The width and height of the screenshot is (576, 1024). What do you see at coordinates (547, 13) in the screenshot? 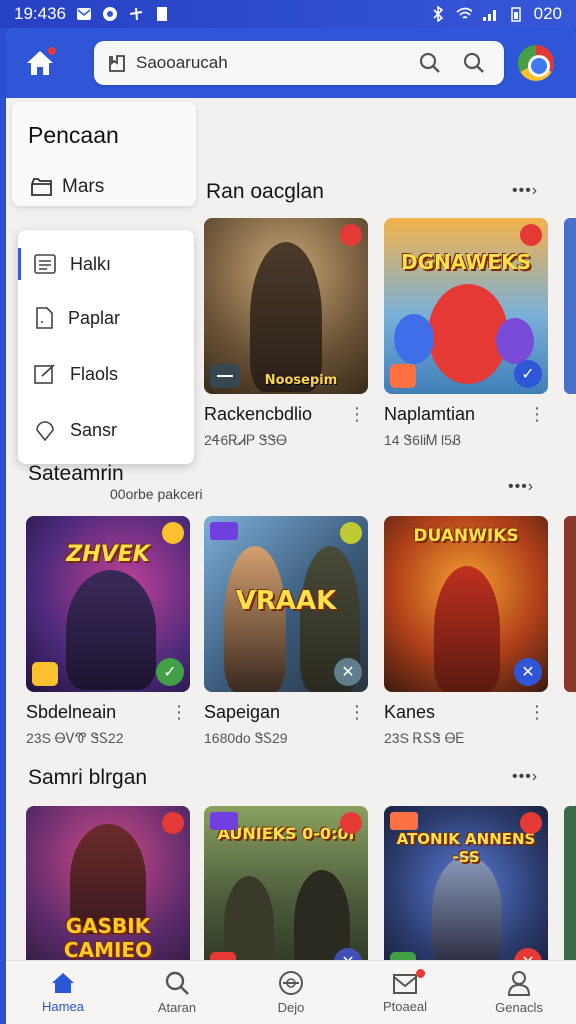
I see `battery-percent: 020` at bounding box center [547, 13].